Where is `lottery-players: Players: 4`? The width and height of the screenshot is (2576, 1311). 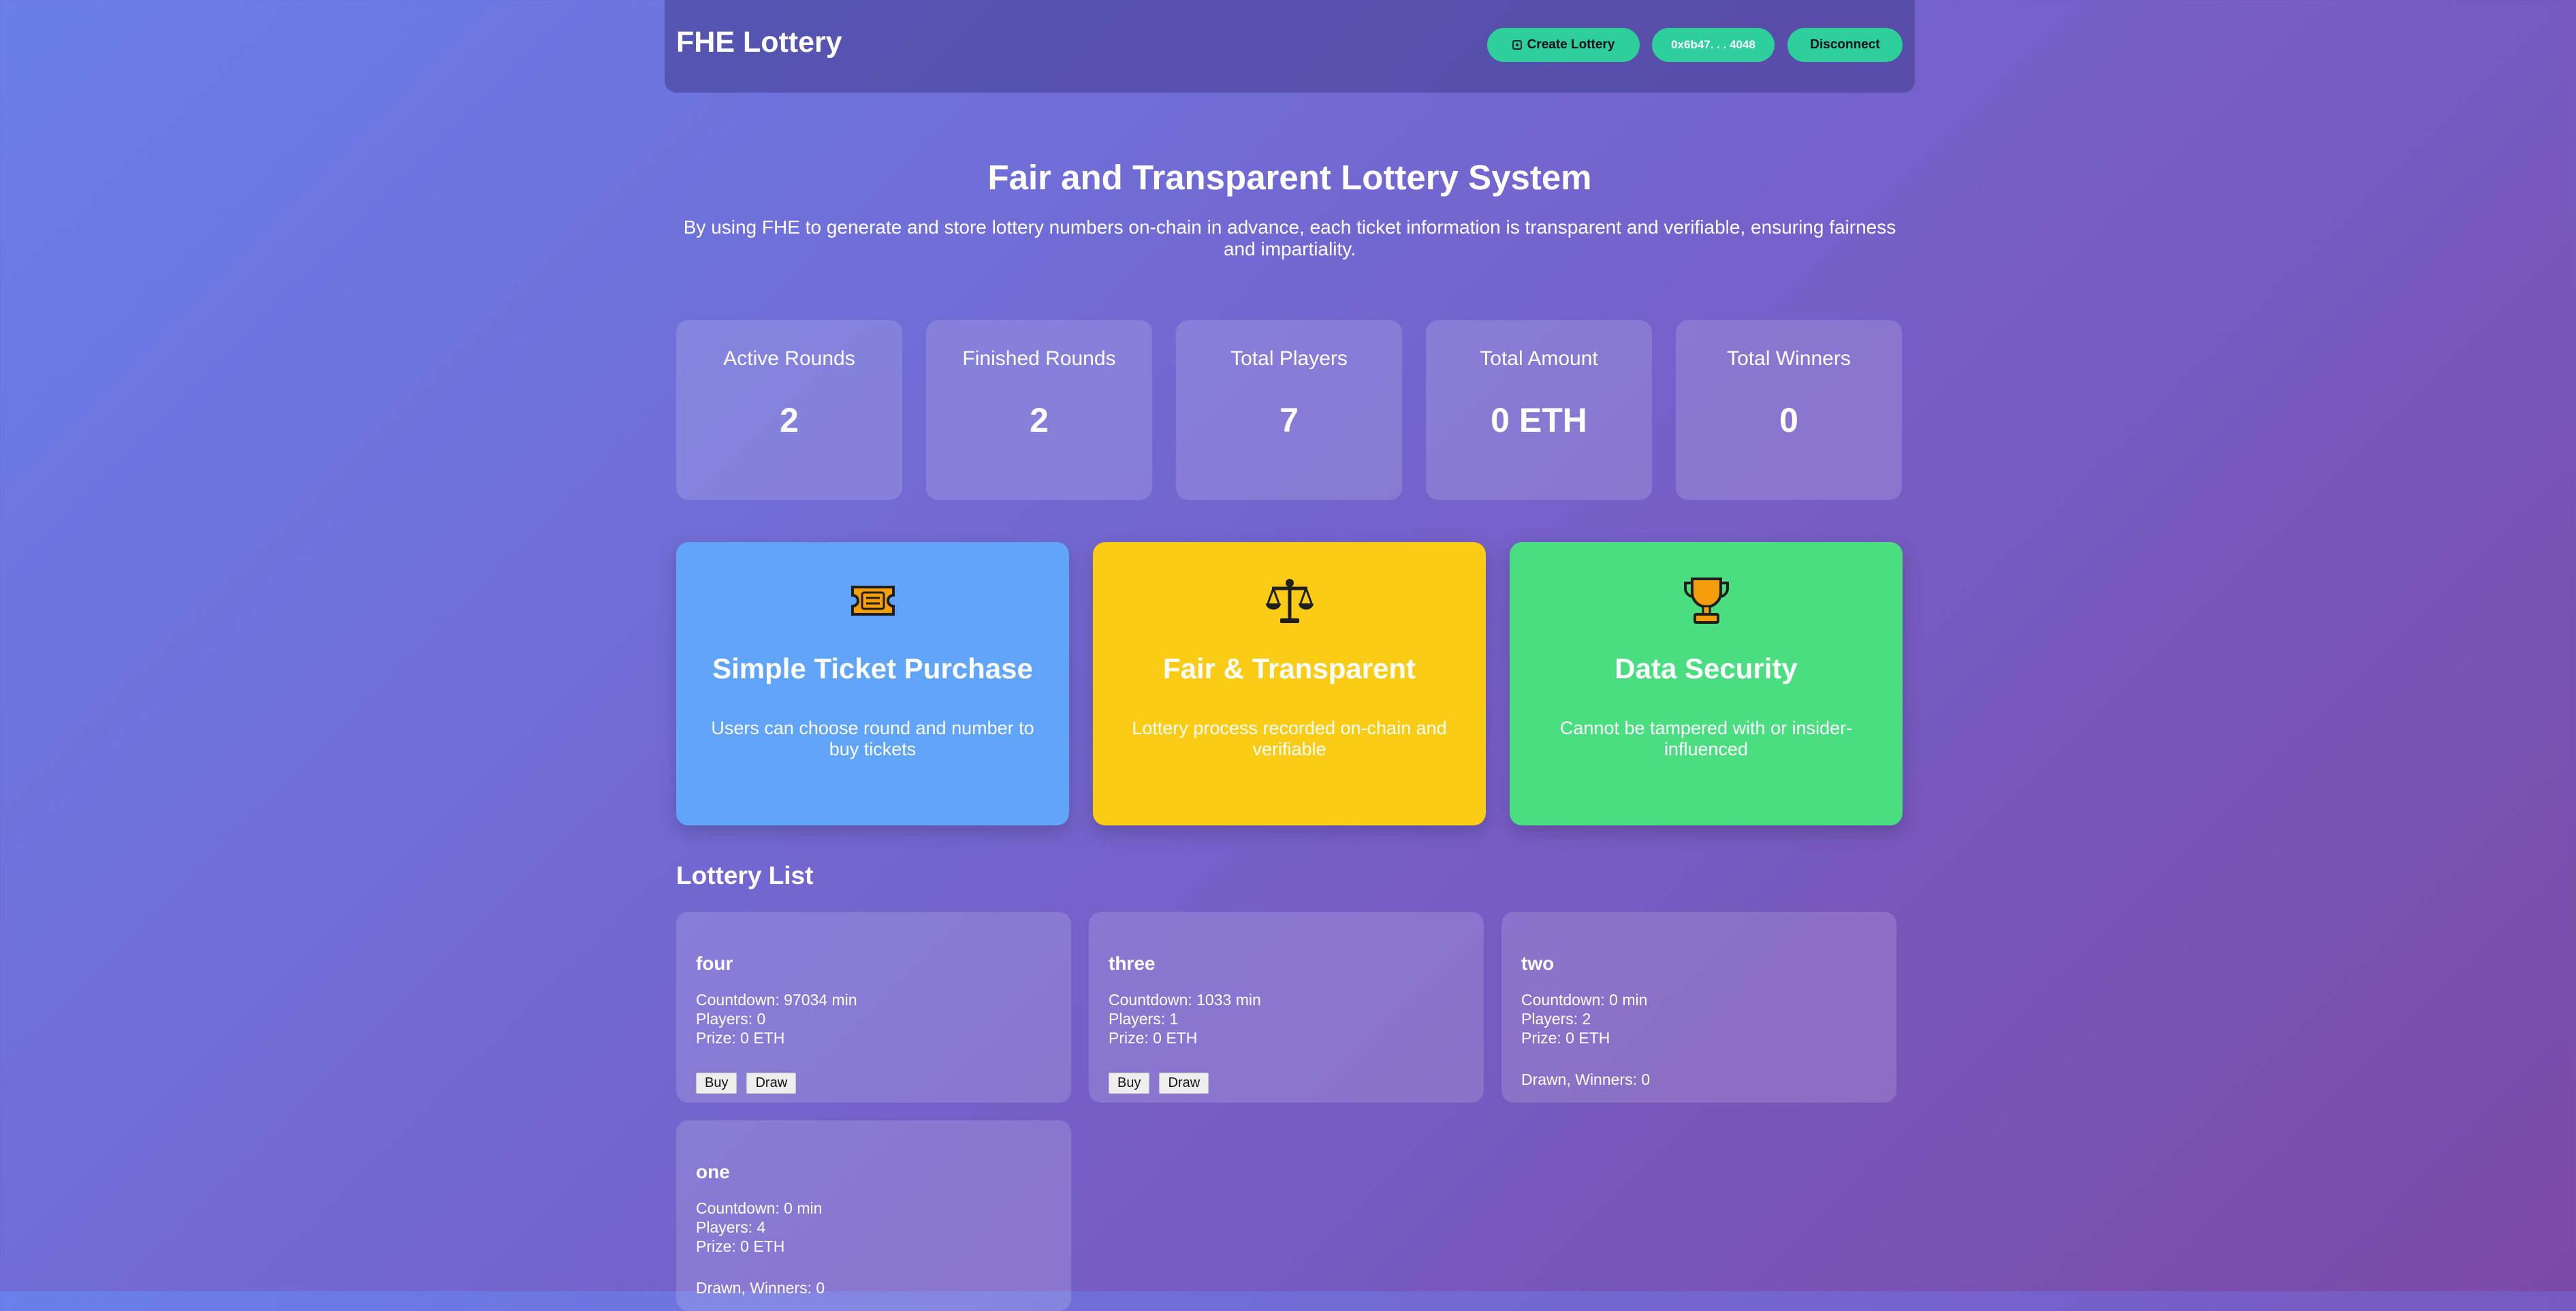 lottery-players: Players: 4 is located at coordinates (731, 1227).